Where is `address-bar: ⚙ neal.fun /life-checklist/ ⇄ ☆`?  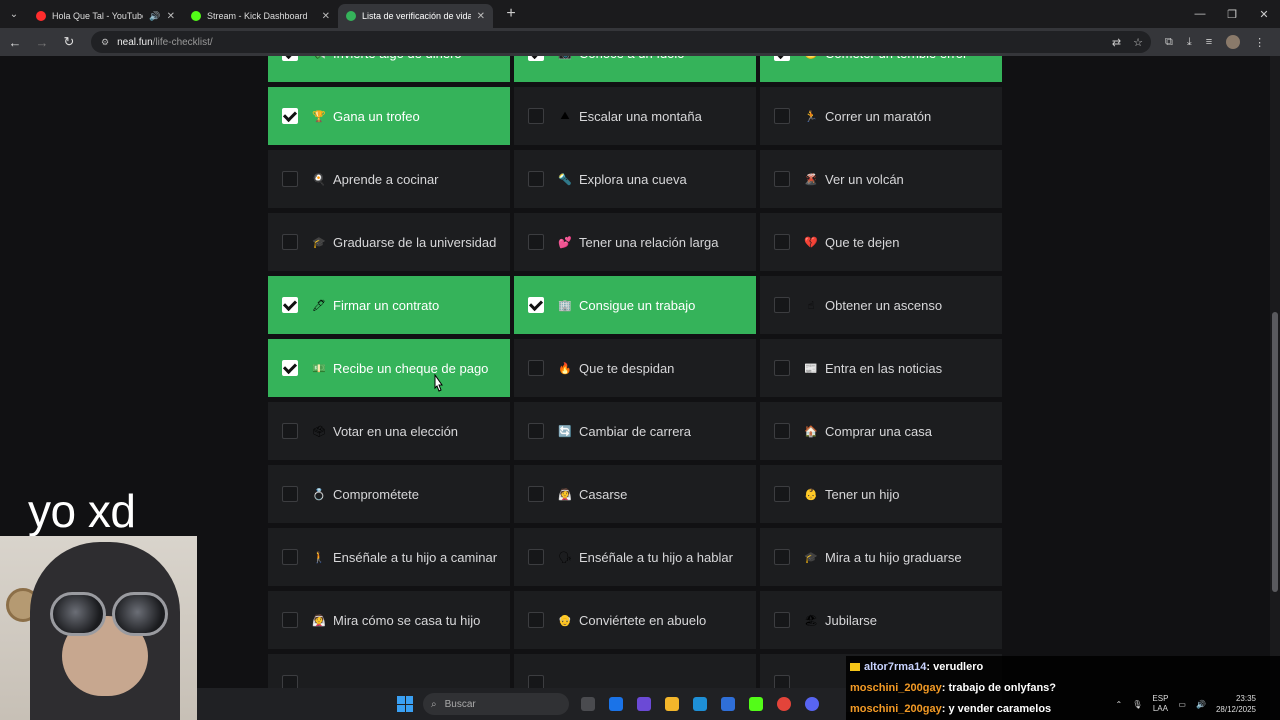 address-bar: ⚙ neal.fun /life-checklist/ ⇄ ☆ is located at coordinates (621, 42).